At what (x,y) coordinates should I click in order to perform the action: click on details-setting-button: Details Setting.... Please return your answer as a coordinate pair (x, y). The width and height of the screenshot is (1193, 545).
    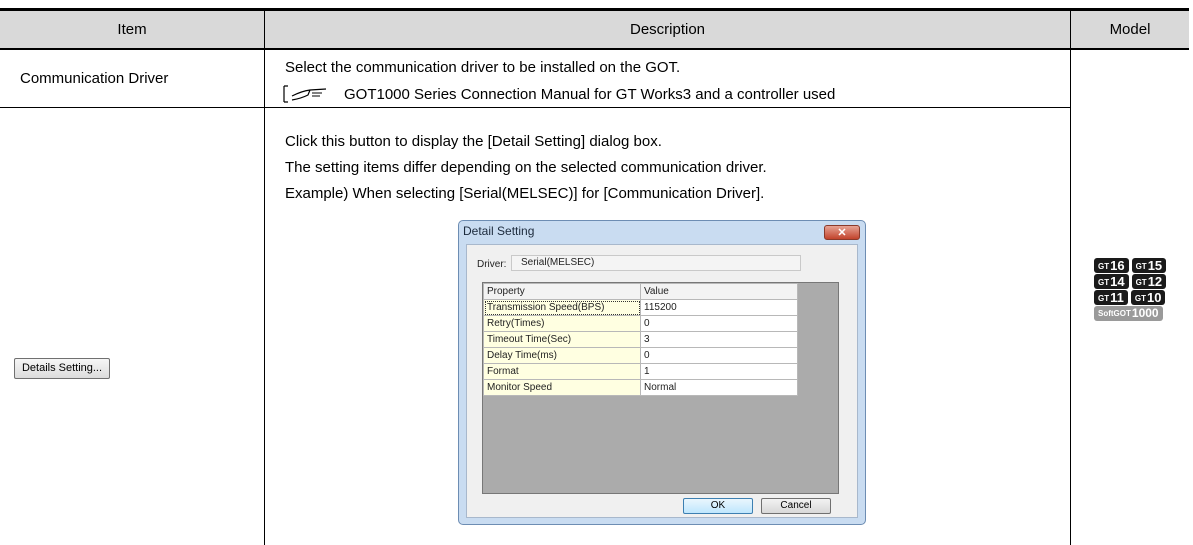
    Looking at the image, I should click on (62, 368).